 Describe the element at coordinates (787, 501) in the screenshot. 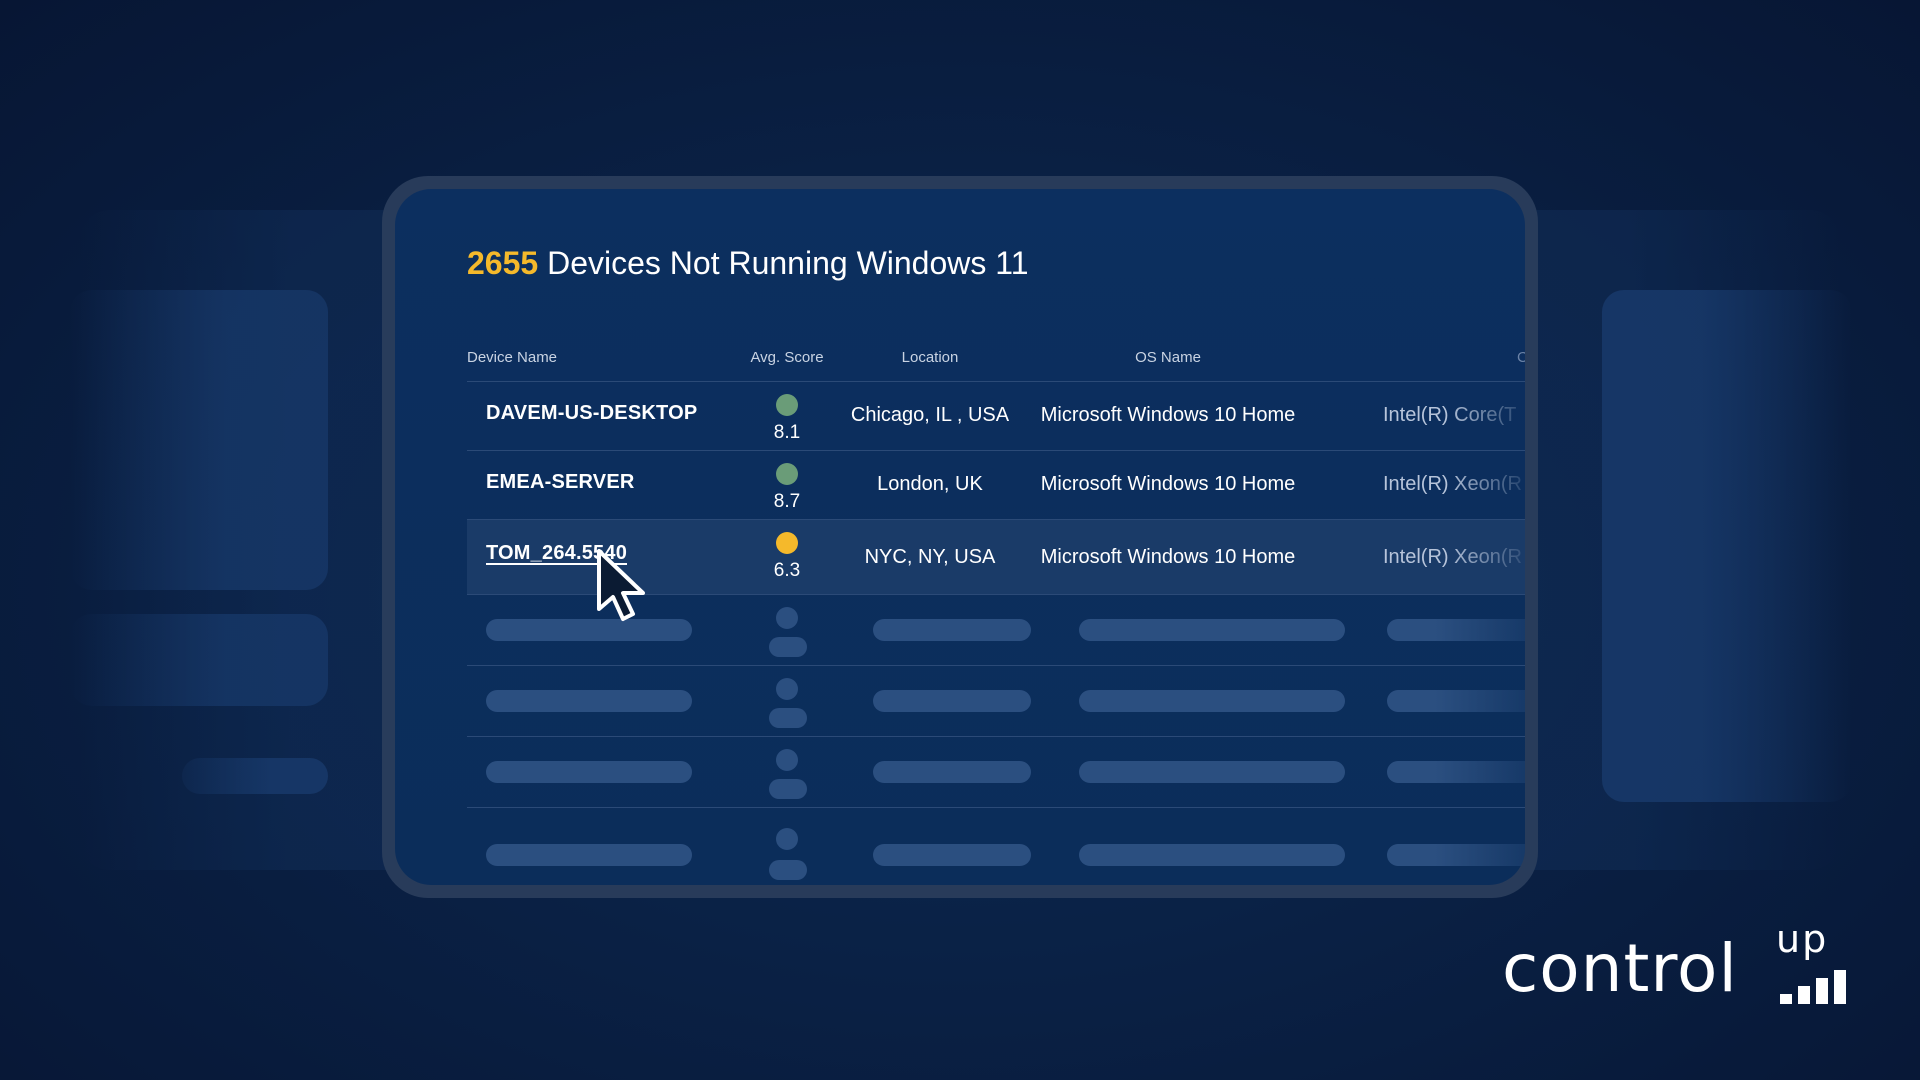

I see `score-value: 8.7` at that location.